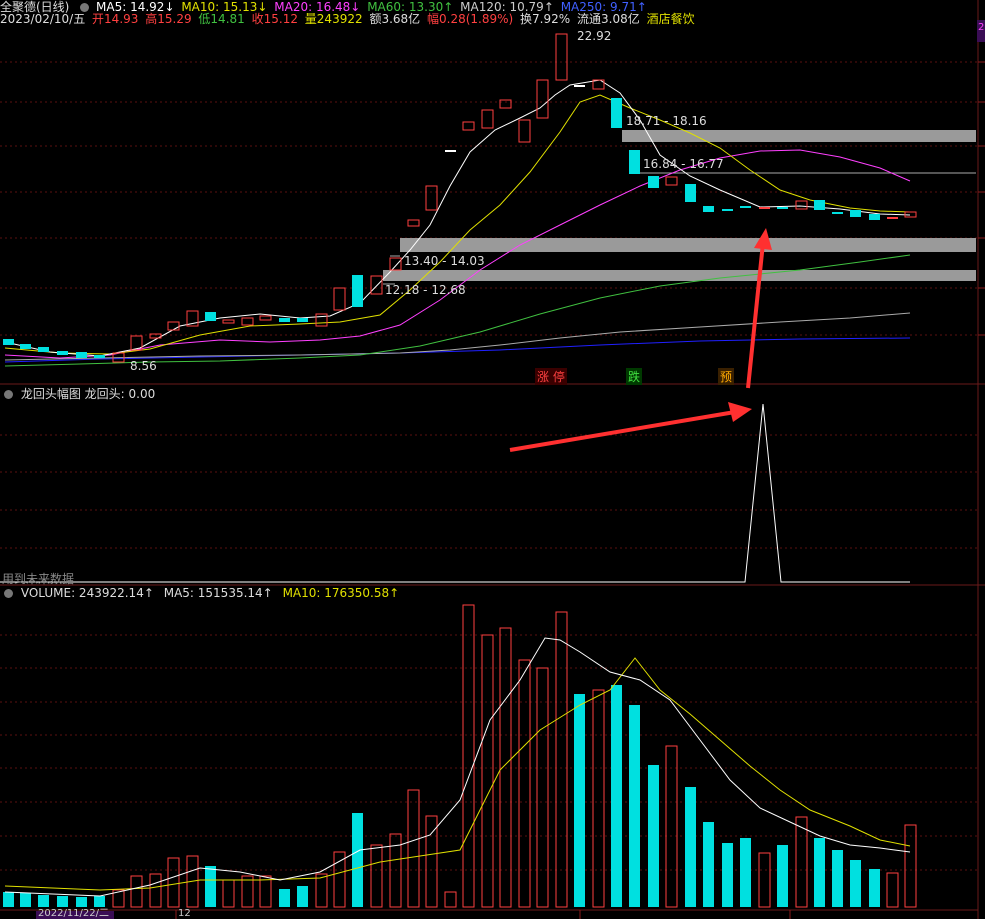  I want to click on time-axis, so click(489, 914).